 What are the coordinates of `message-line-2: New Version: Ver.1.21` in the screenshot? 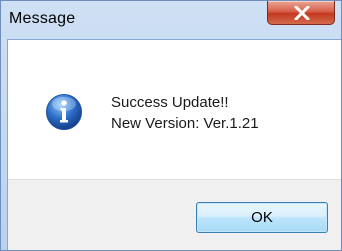 It's located at (185, 123).